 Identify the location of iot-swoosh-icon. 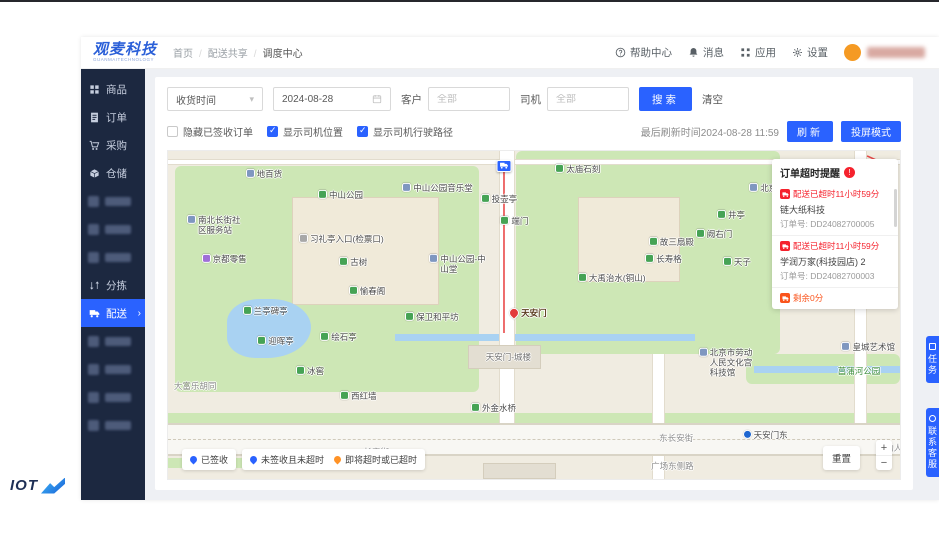
(53, 485).